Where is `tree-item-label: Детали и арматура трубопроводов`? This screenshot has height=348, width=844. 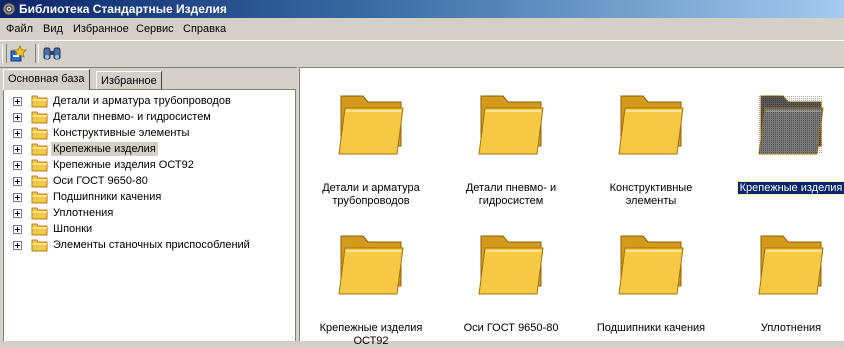
tree-item-label: Детали и арматура трубопроводов is located at coordinates (142, 101).